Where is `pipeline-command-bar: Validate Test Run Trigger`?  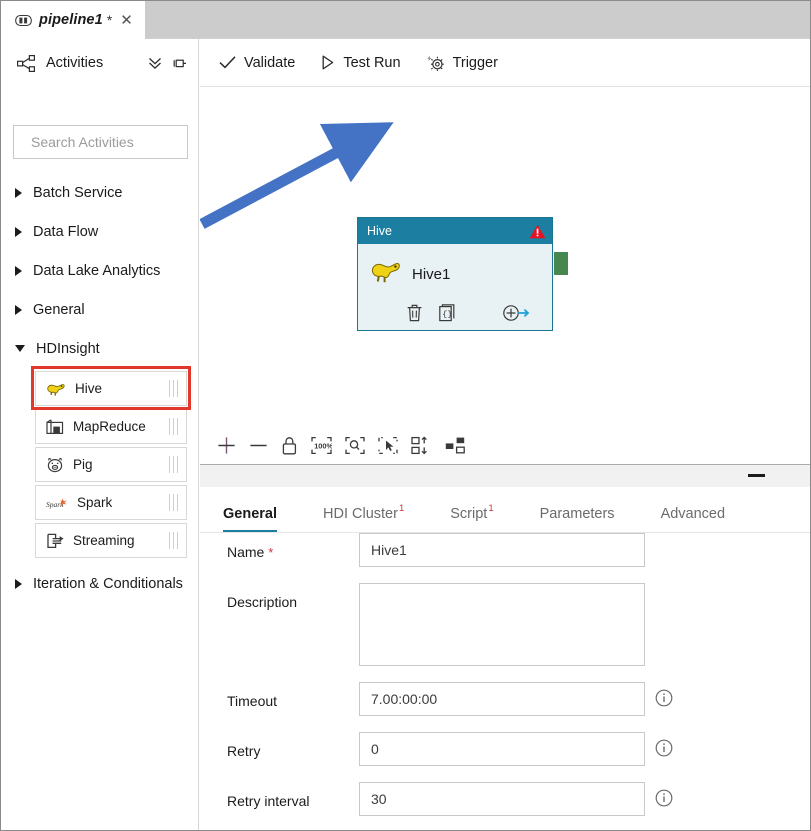 pipeline-command-bar: Validate Test Run Trigger is located at coordinates (505, 63).